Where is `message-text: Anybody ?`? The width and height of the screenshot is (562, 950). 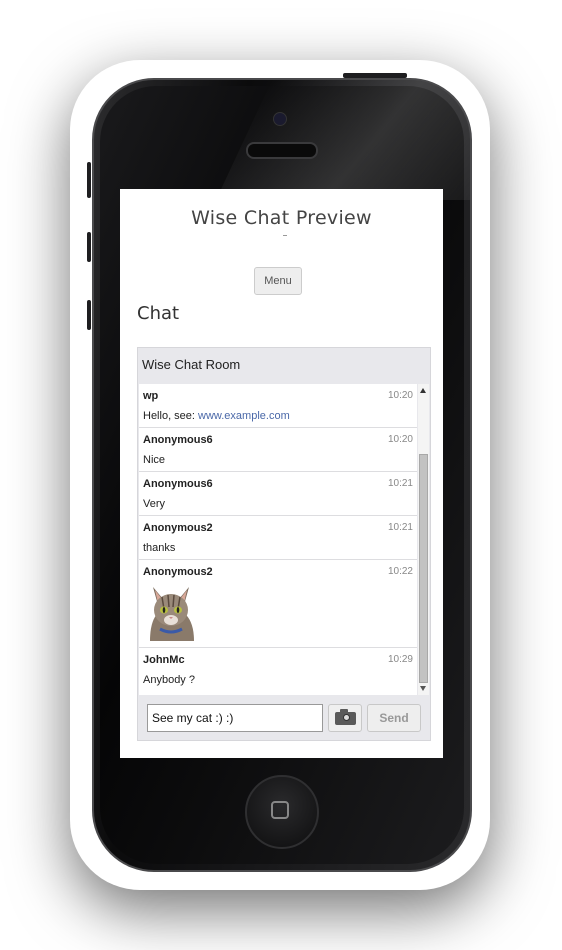
message-text: Anybody ? is located at coordinates (169, 680).